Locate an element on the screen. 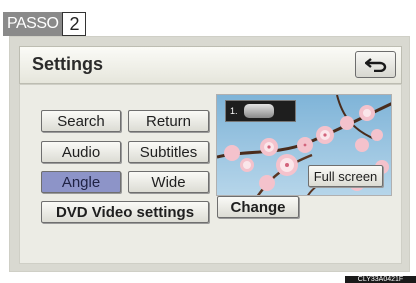  angle-number: 1. is located at coordinates (234, 111).